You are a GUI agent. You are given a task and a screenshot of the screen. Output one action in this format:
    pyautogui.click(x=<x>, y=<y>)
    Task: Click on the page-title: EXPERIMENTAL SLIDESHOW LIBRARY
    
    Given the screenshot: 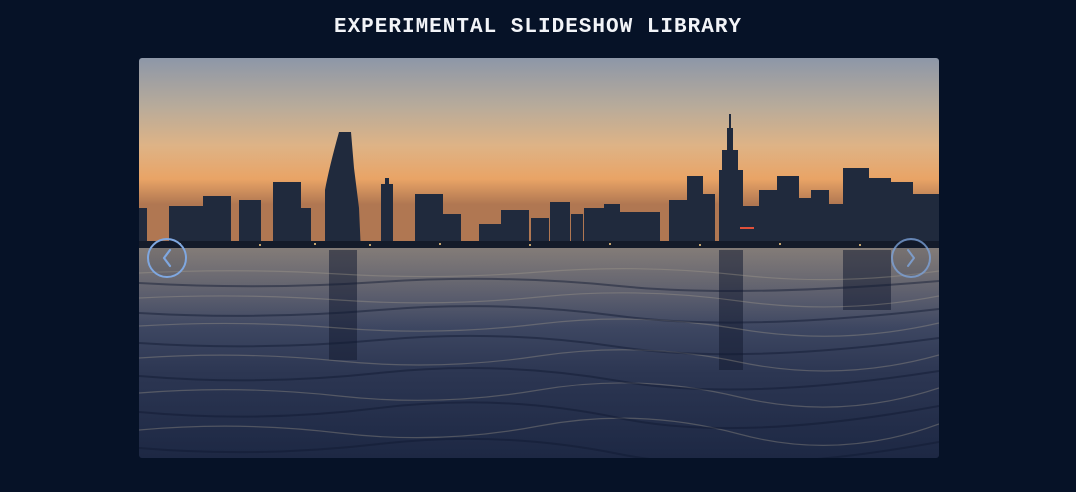 What is the action you would take?
    pyautogui.click(x=538, y=27)
    